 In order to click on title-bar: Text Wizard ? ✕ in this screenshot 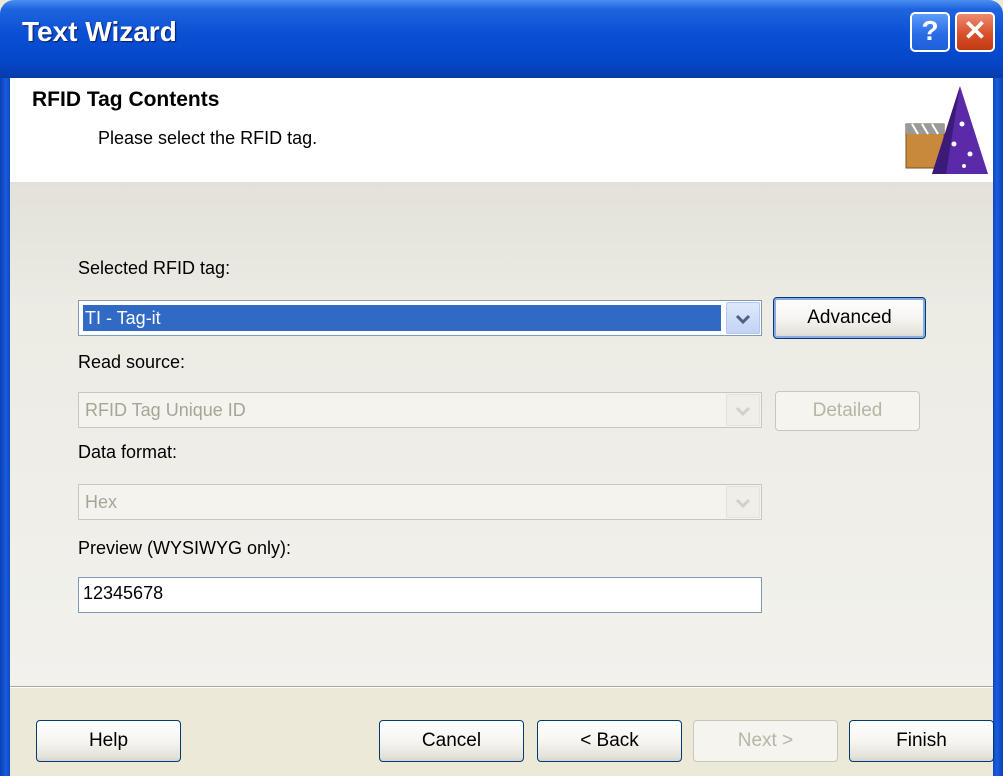, I will do `click(501, 39)`.